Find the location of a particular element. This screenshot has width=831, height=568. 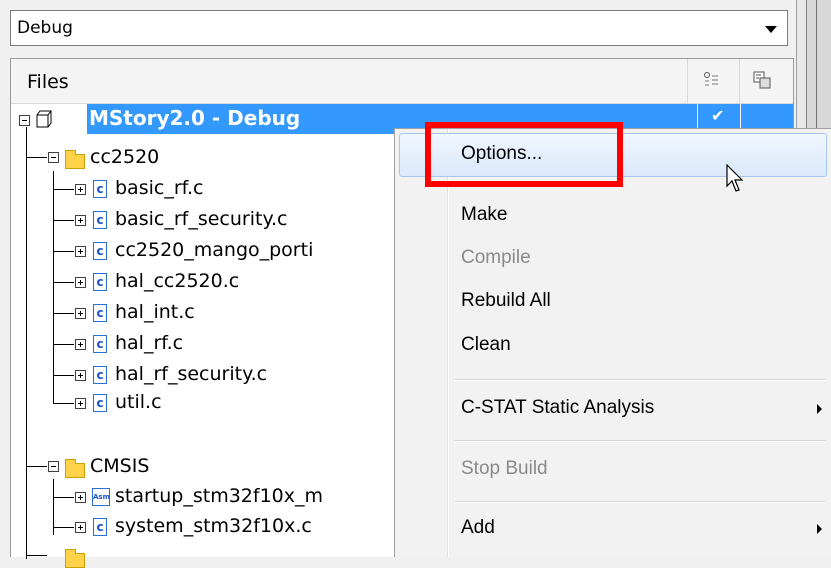

build-status-icon is located at coordinates (714, 81).